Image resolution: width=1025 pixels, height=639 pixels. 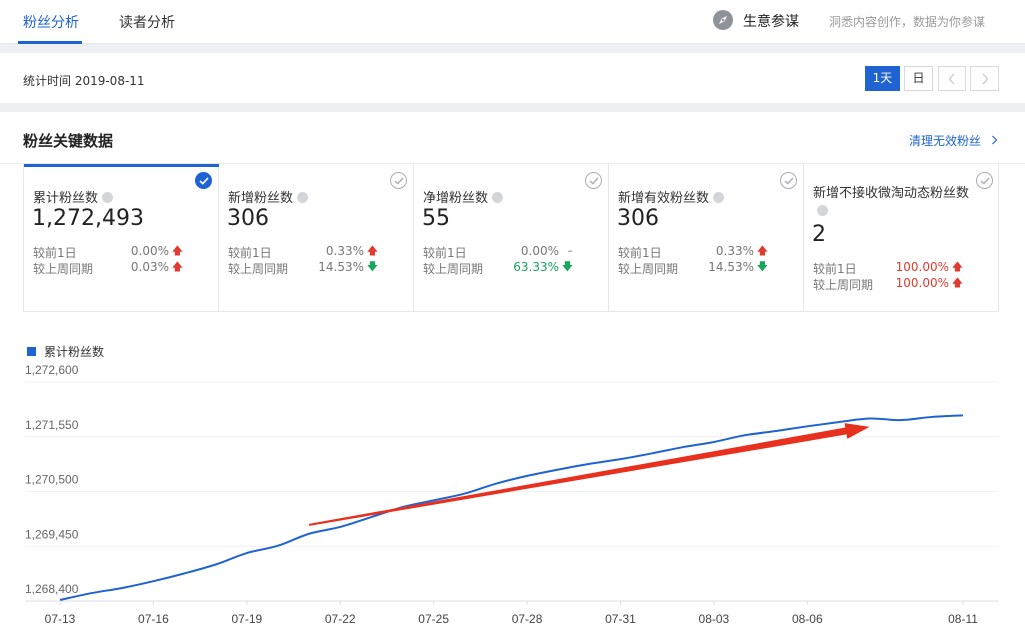 I want to click on date-bar: 统计时间 2019-08-11 1天 日, so click(x=512, y=78).